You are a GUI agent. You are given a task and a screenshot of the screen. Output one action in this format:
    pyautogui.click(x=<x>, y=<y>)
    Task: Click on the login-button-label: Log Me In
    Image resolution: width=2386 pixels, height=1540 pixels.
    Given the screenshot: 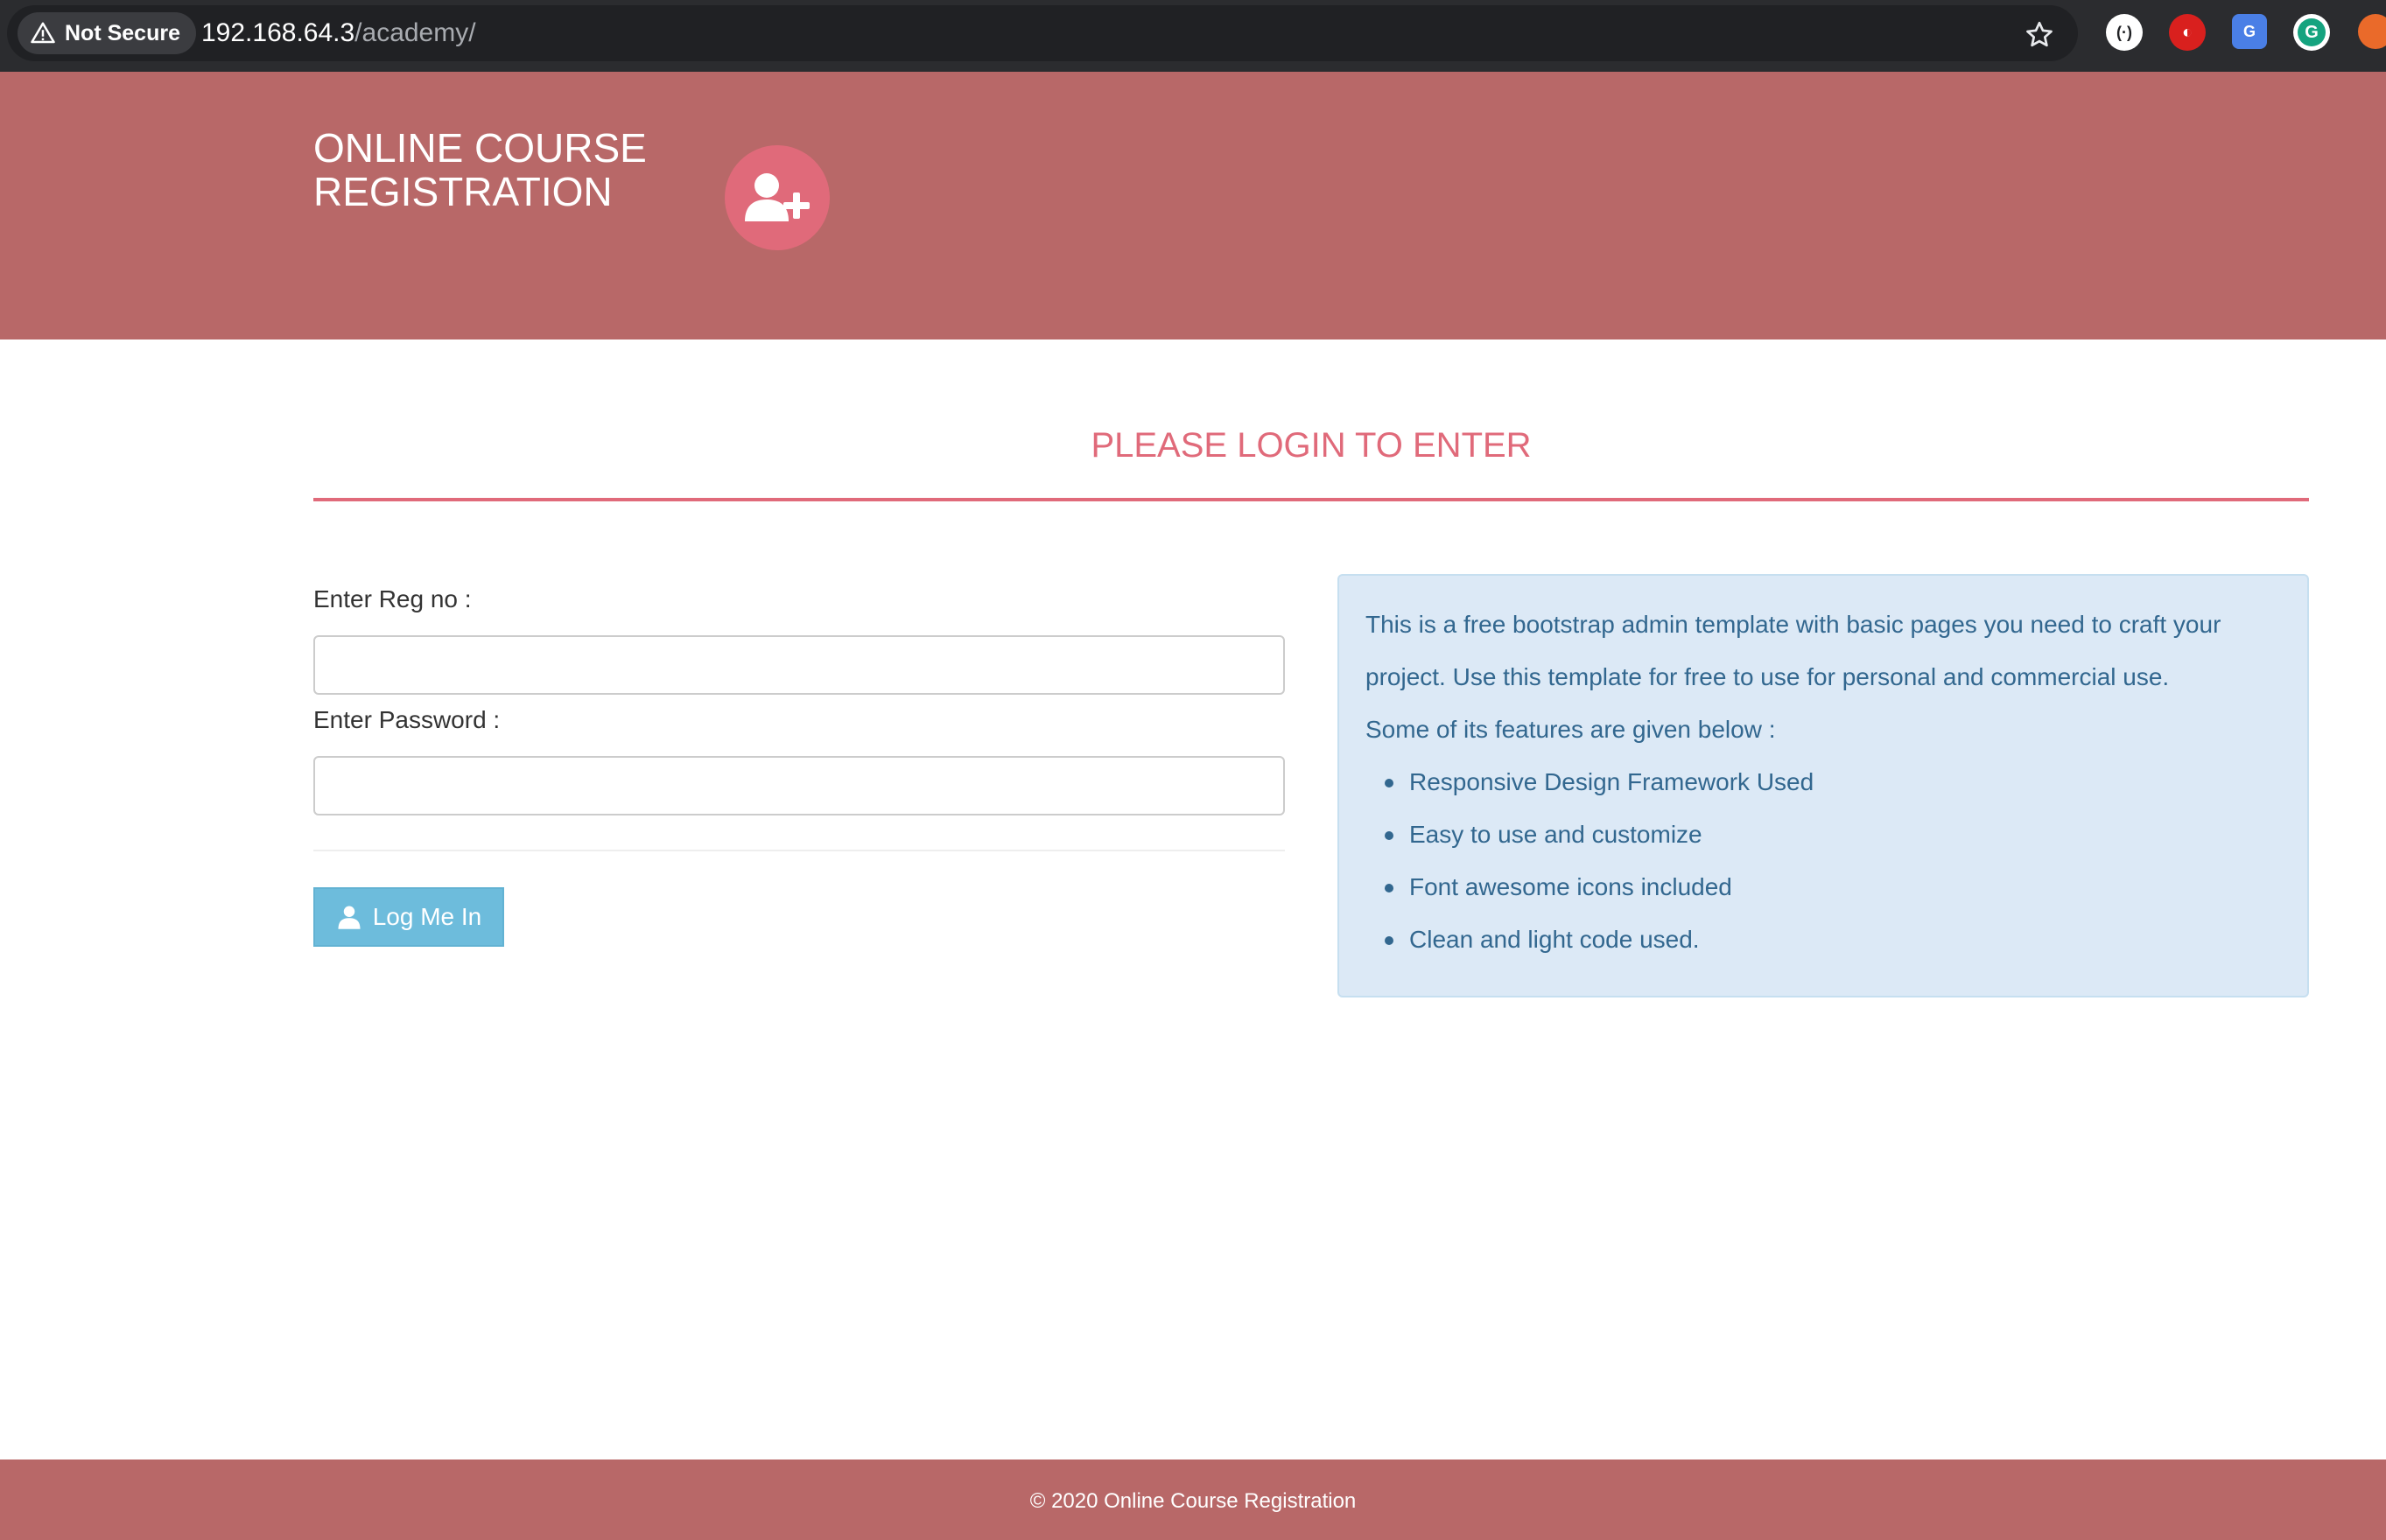 What is the action you would take?
    pyautogui.click(x=427, y=916)
    